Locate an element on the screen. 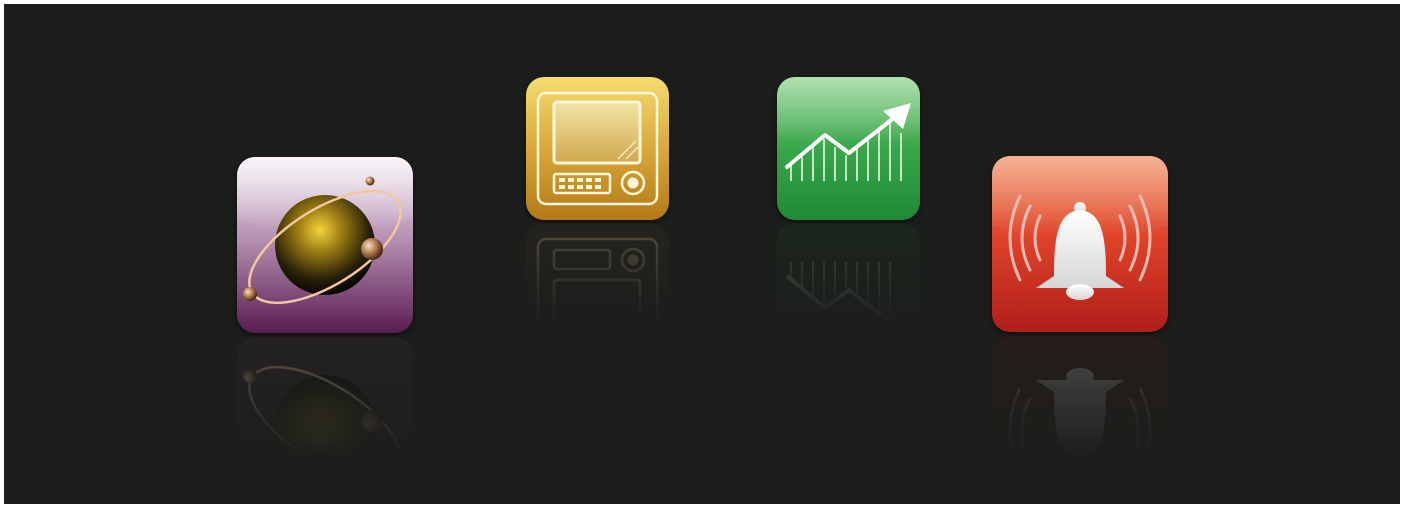  planet-icon is located at coordinates (325, 245).